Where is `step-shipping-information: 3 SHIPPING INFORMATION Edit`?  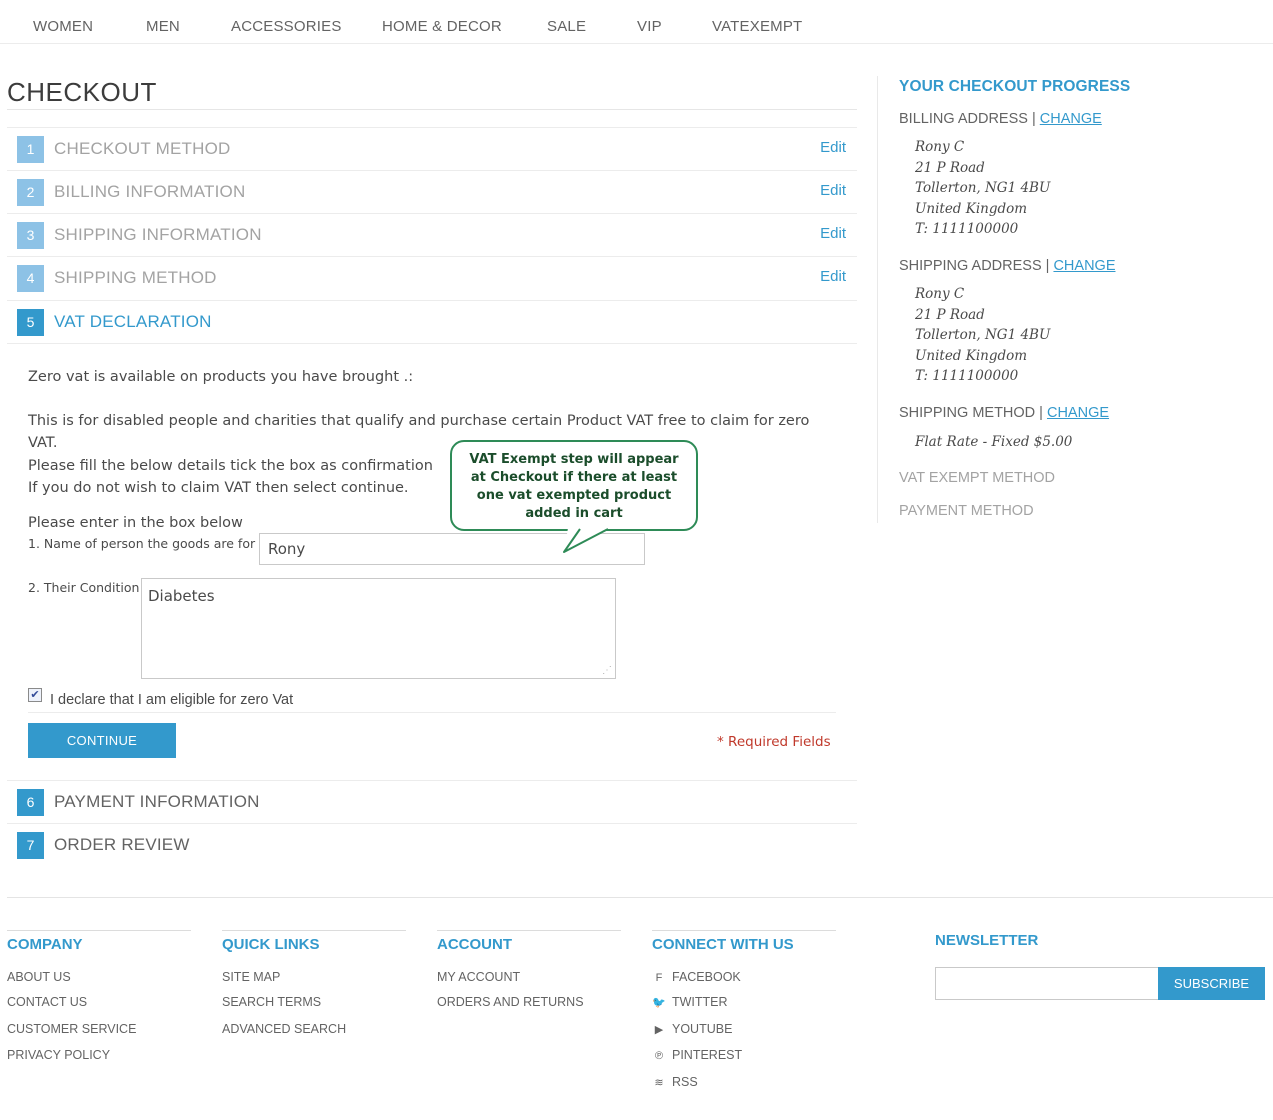 step-shipping-information: 3 SHIPPING INFORMATION Edit is located at coordinates (432, 234).